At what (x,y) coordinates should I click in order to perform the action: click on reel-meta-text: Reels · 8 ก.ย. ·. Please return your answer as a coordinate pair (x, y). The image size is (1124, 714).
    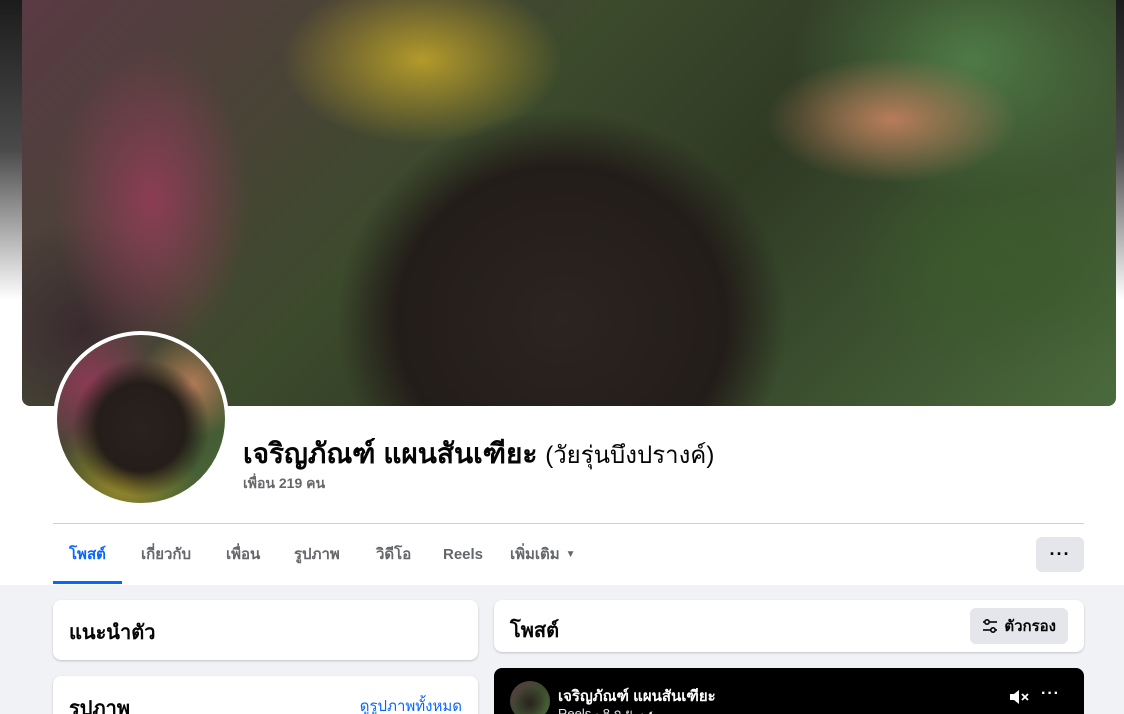
    Looking at the image, I should click on (601, 710).